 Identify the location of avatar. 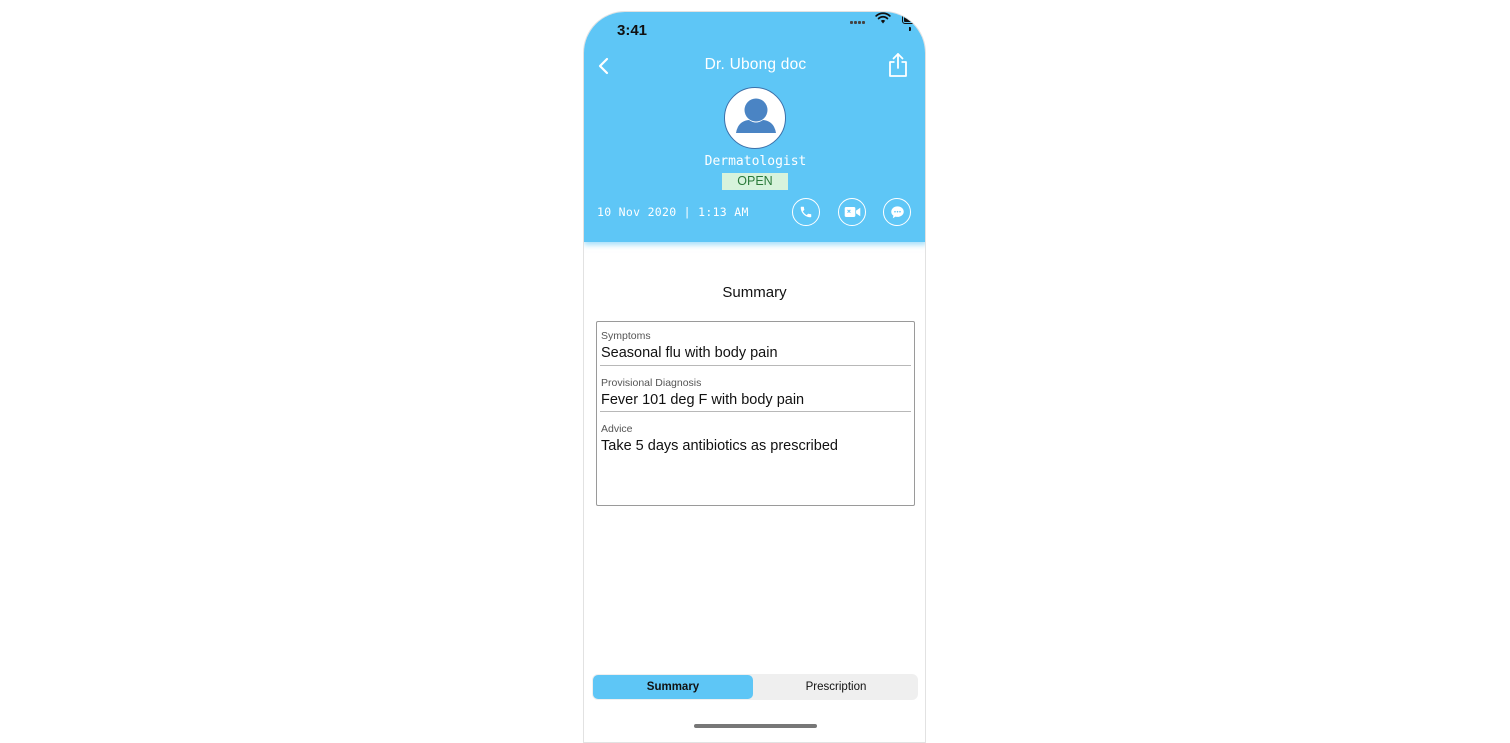
(755, 118).